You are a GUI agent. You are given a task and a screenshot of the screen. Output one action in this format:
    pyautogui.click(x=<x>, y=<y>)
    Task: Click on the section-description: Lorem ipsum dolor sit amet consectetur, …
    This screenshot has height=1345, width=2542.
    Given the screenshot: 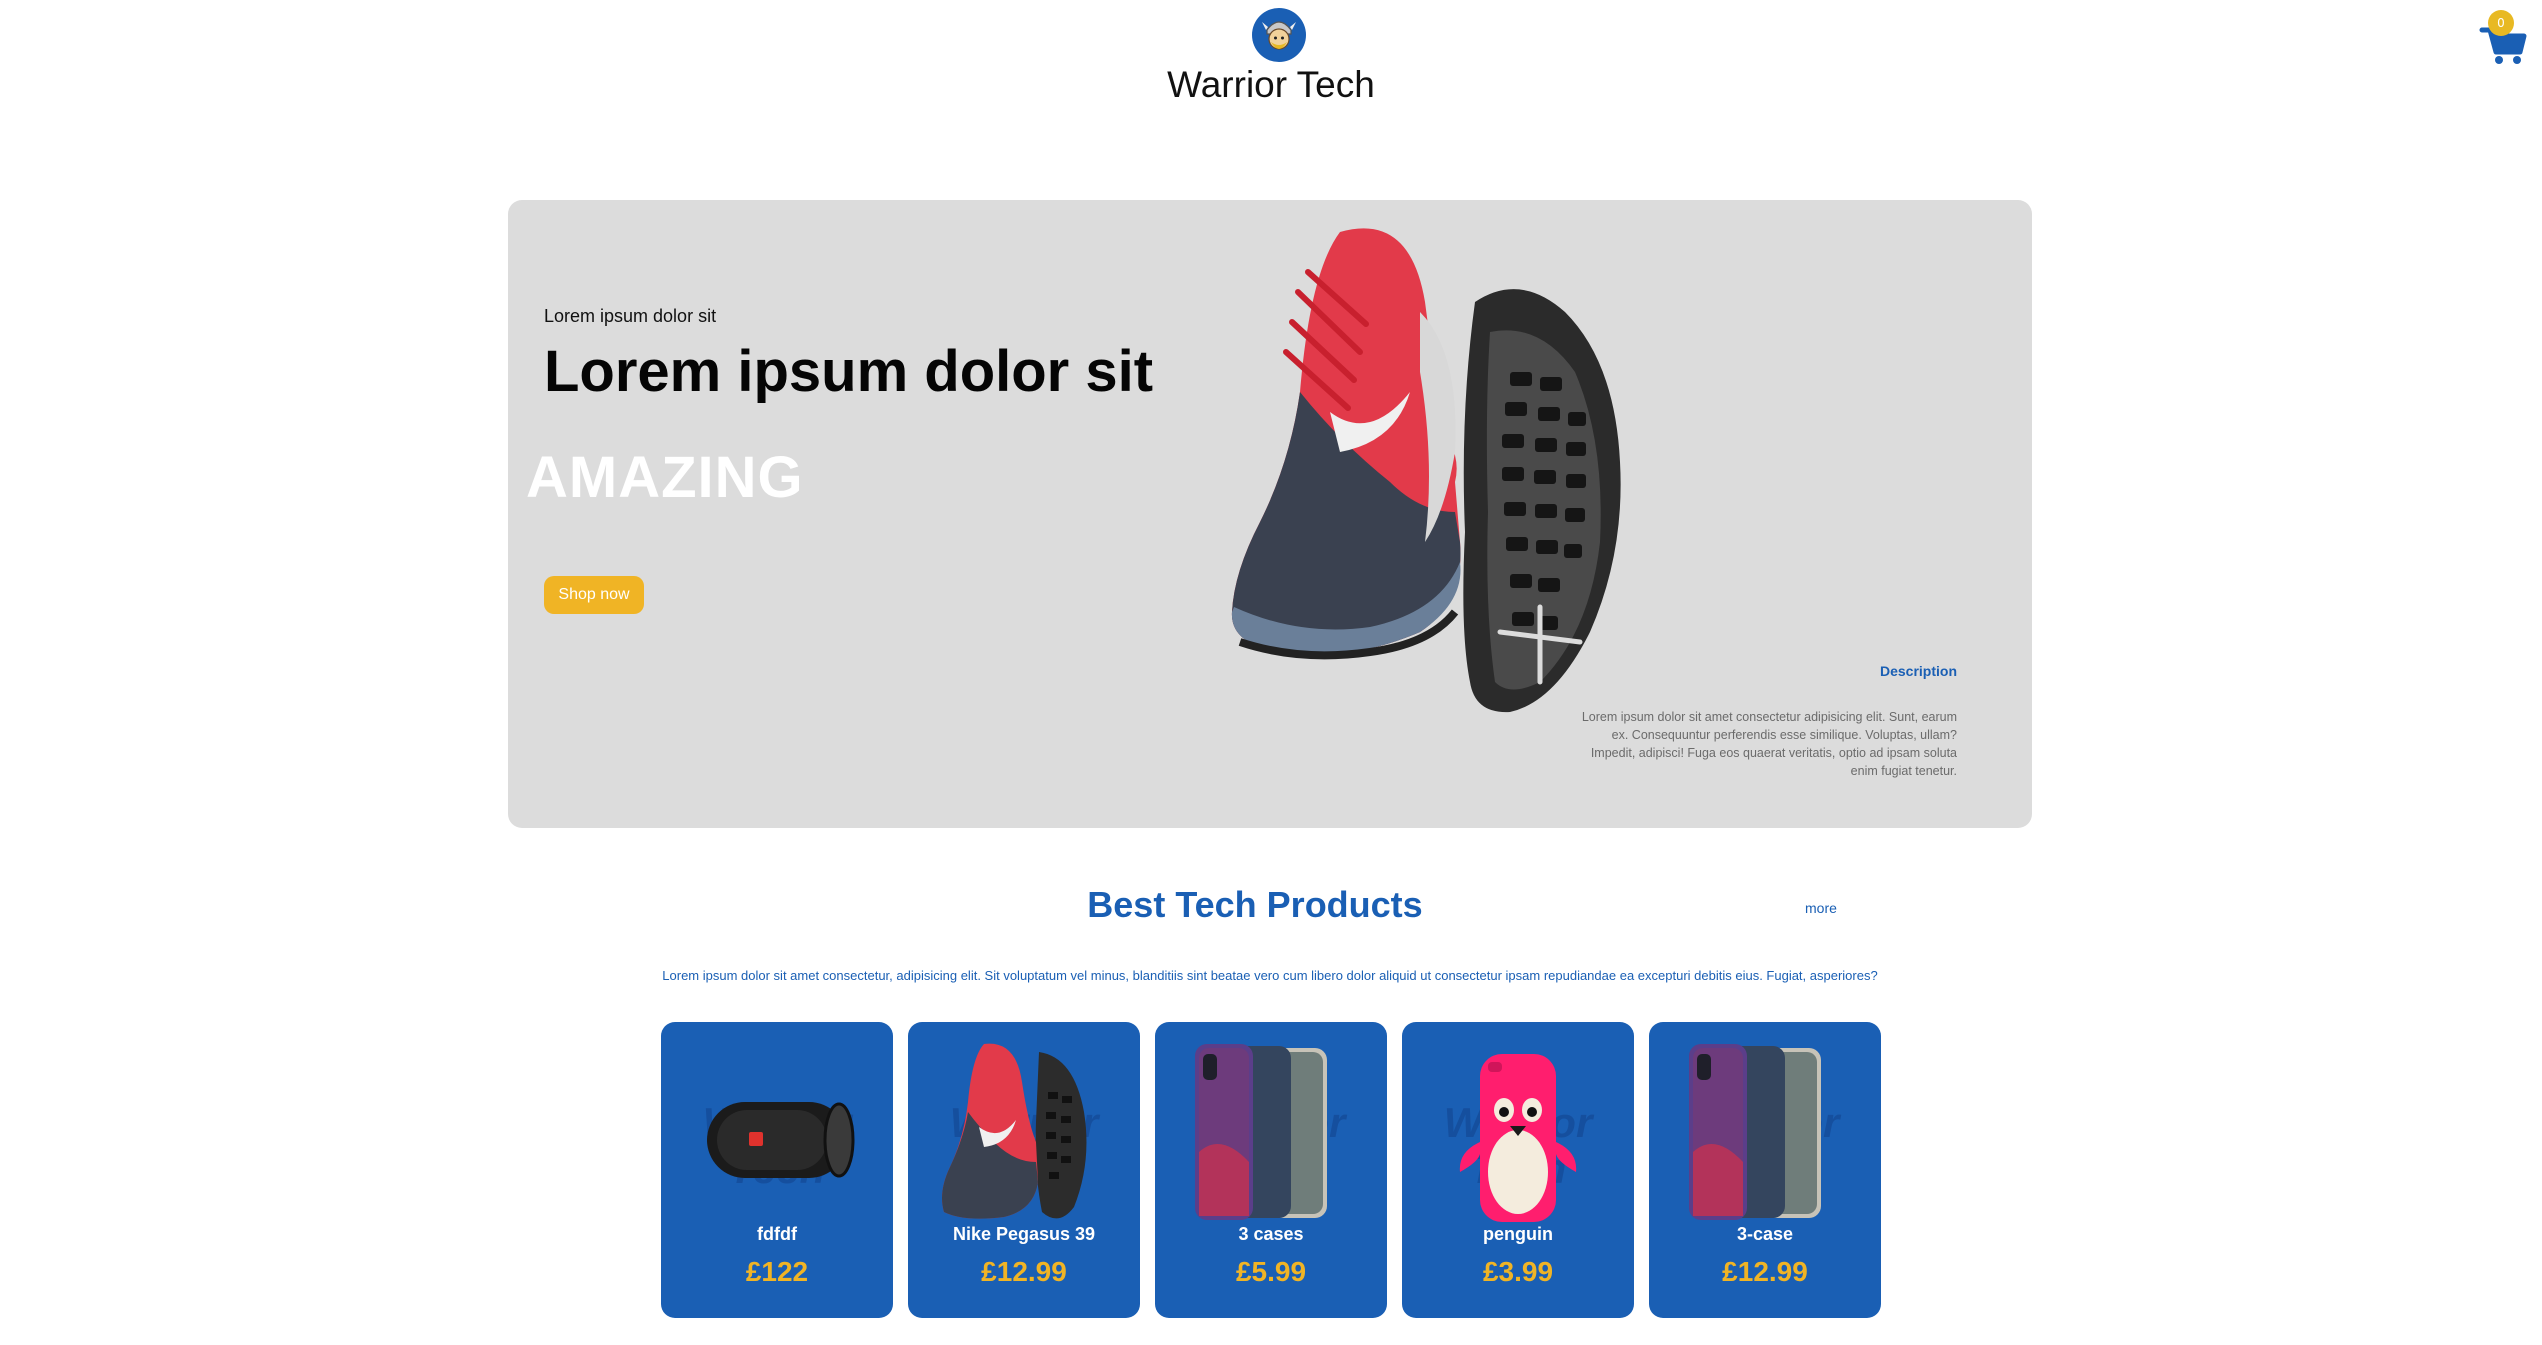 What is the action you would take?
    pyautogui.click(x=1270, y=975)
    